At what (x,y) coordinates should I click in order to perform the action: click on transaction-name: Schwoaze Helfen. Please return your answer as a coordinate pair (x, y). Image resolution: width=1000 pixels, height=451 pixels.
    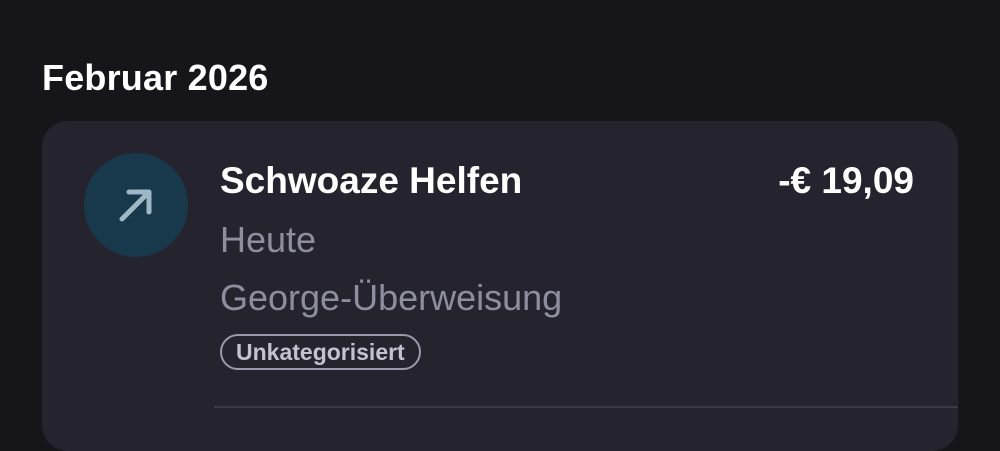
    Looking at the image, I should click on (371, 180).